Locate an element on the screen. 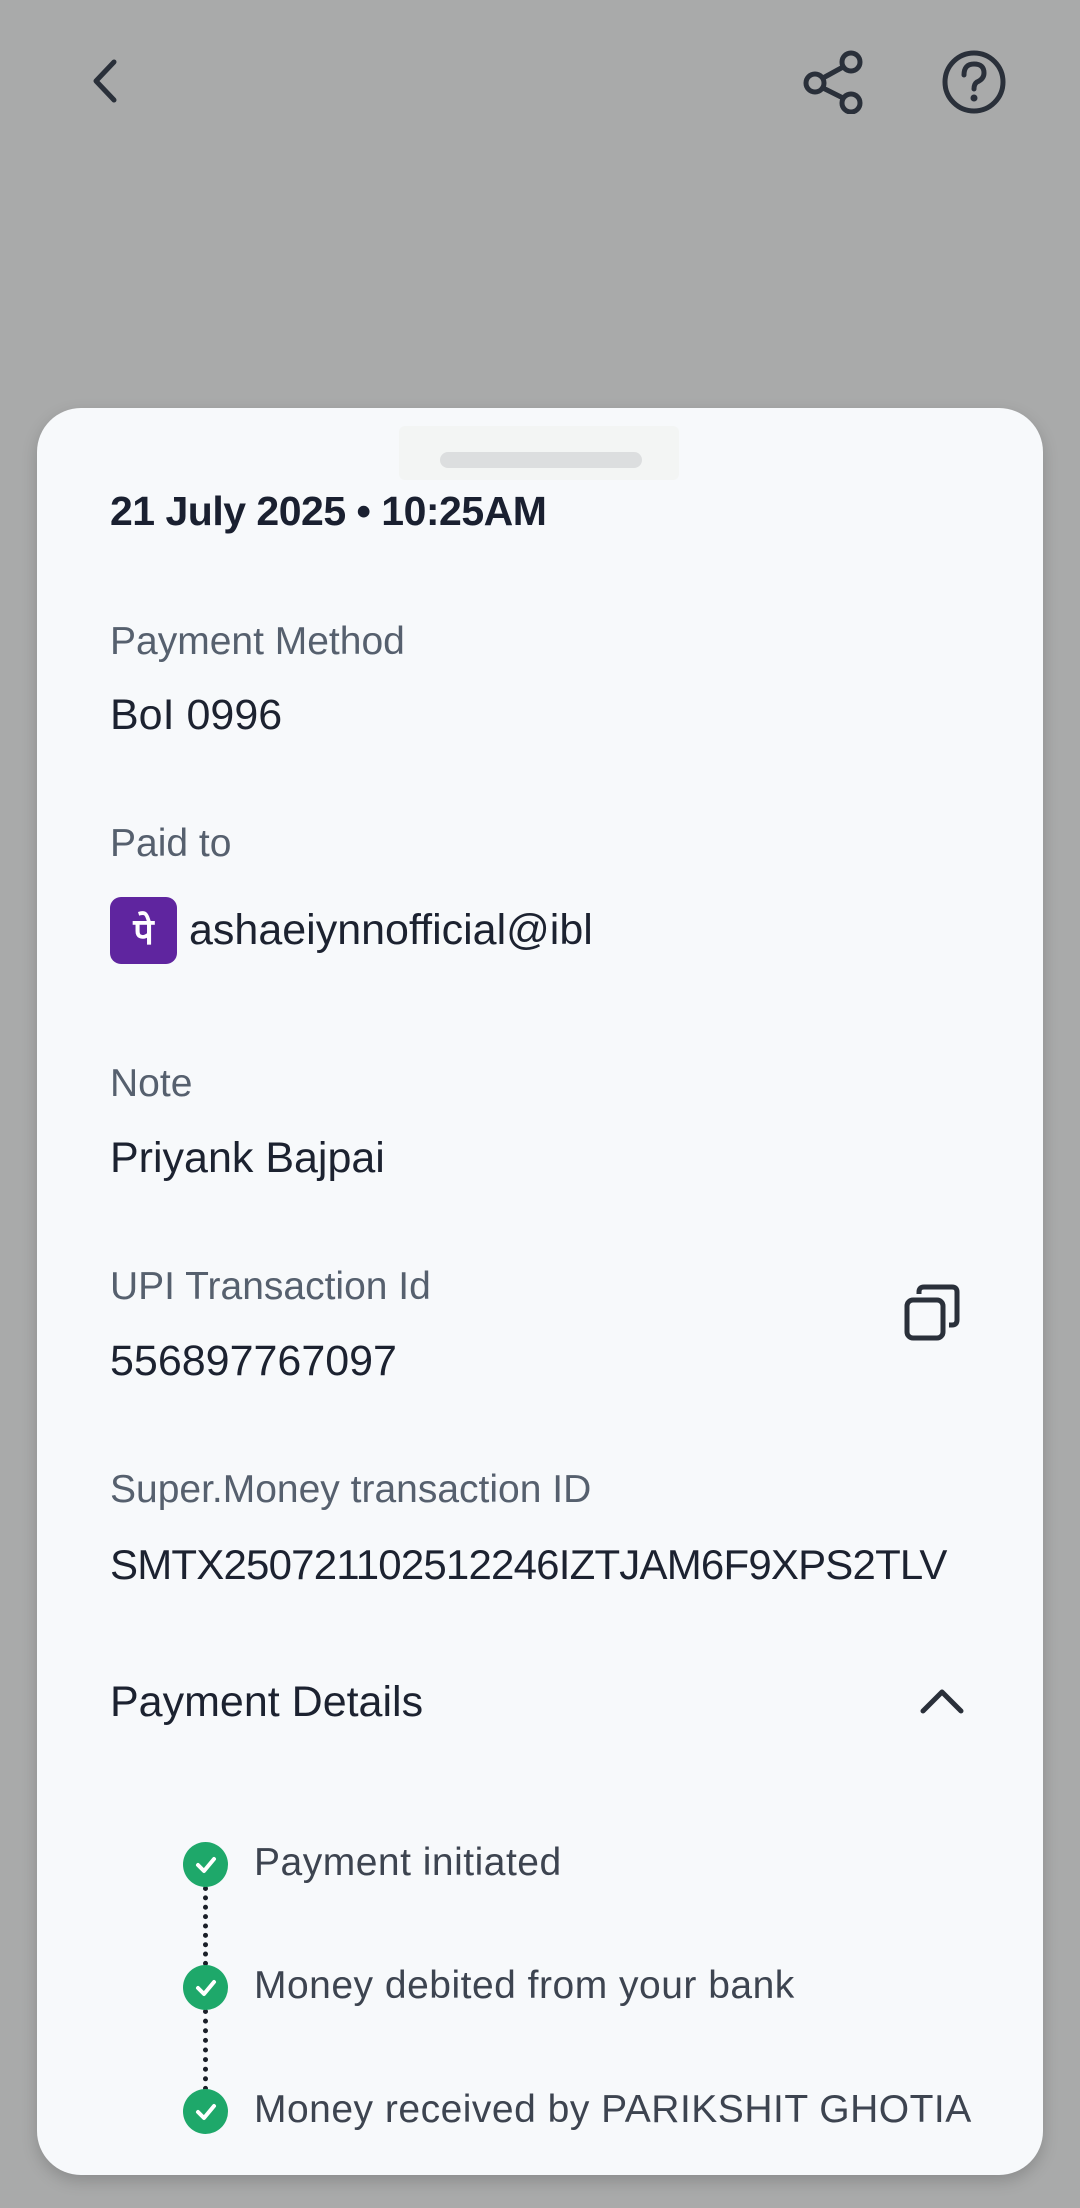  copy-upi-id-button is located at coordinates (932, 1313).